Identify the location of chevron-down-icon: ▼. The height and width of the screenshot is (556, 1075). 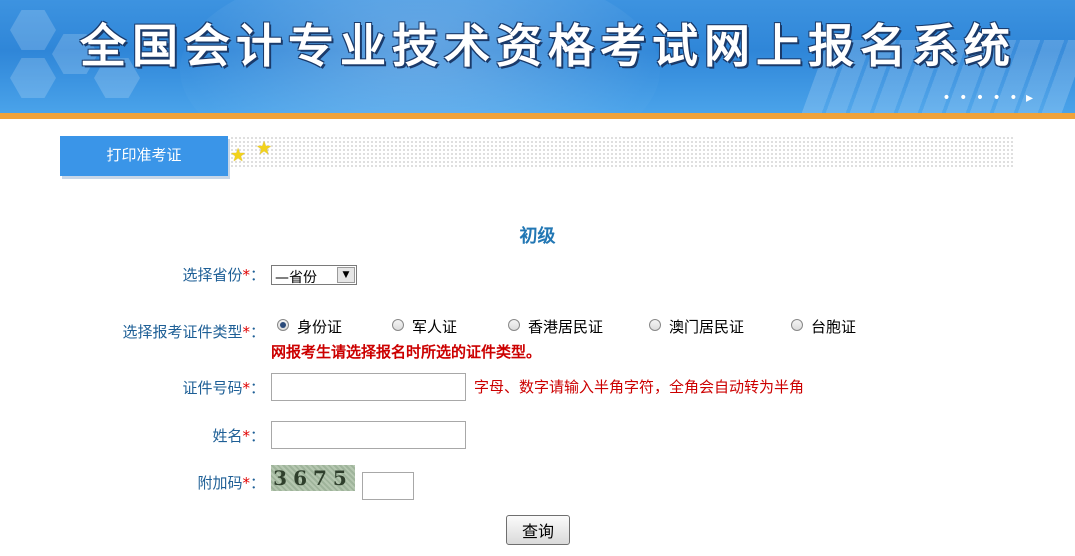
(346, 275).